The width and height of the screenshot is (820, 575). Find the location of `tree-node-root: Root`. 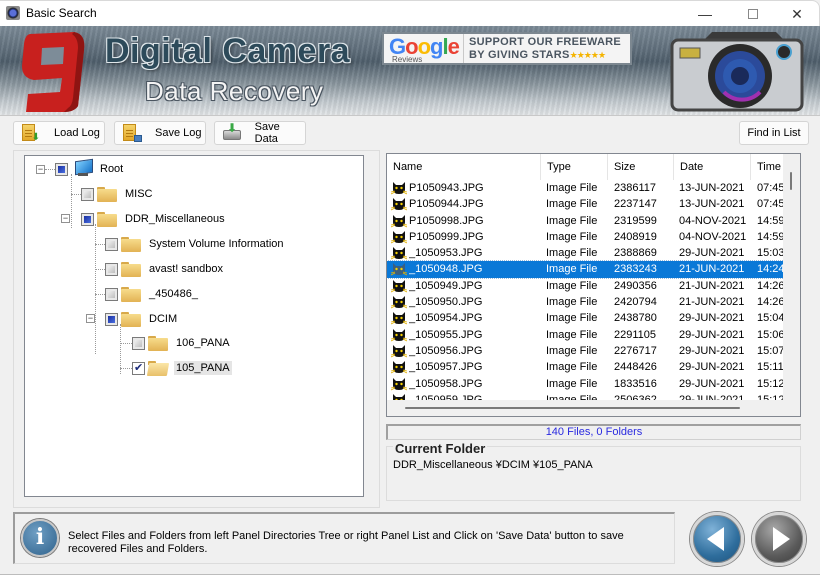

tree-node-root: Root is located at coordinates (90, 169).